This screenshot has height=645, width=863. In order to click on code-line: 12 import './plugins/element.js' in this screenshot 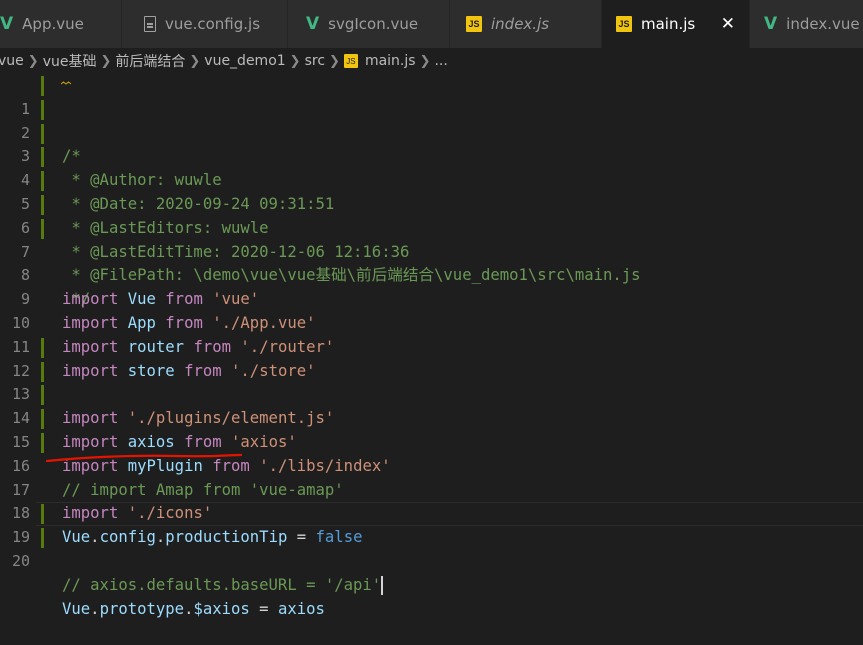, I will do `click(431, 381)`.